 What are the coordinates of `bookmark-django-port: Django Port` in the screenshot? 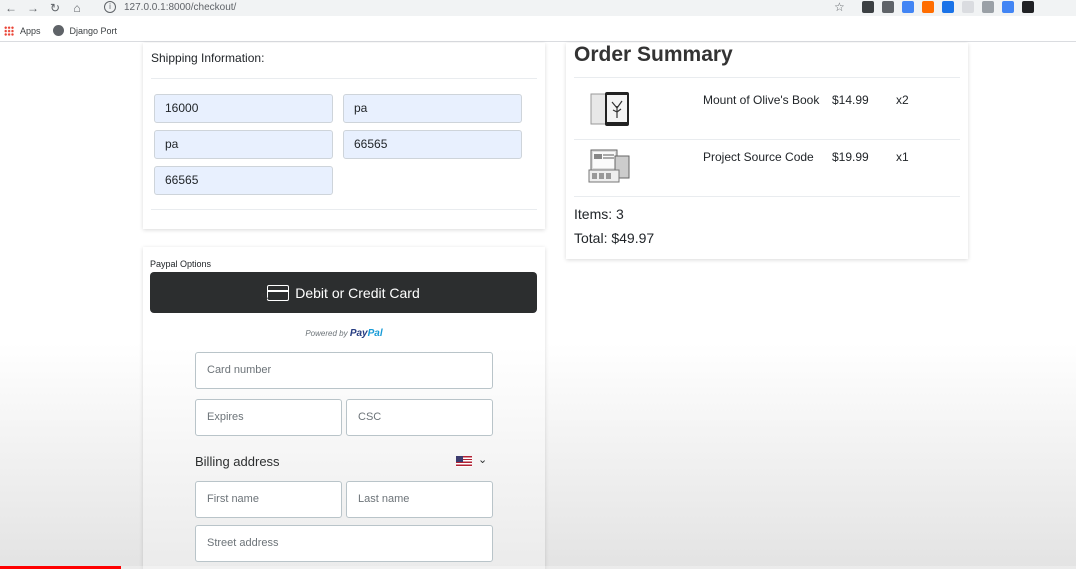 It's located at (85, 30).